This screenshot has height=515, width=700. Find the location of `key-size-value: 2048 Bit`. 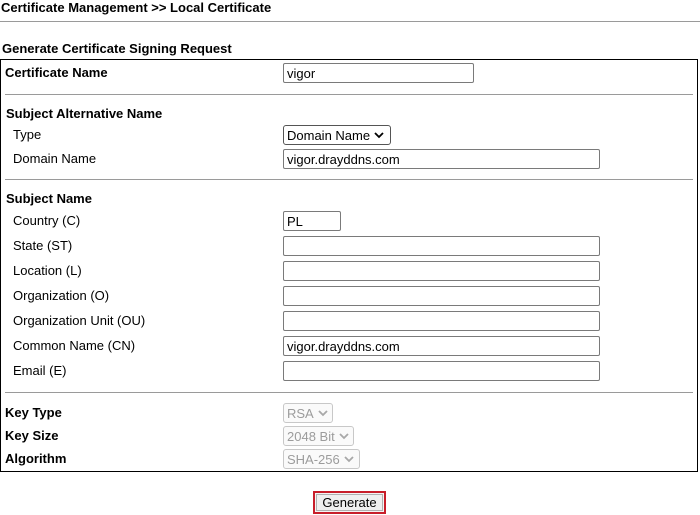

key-size-value: 2048 Bit is located at coordinates (311, 436).